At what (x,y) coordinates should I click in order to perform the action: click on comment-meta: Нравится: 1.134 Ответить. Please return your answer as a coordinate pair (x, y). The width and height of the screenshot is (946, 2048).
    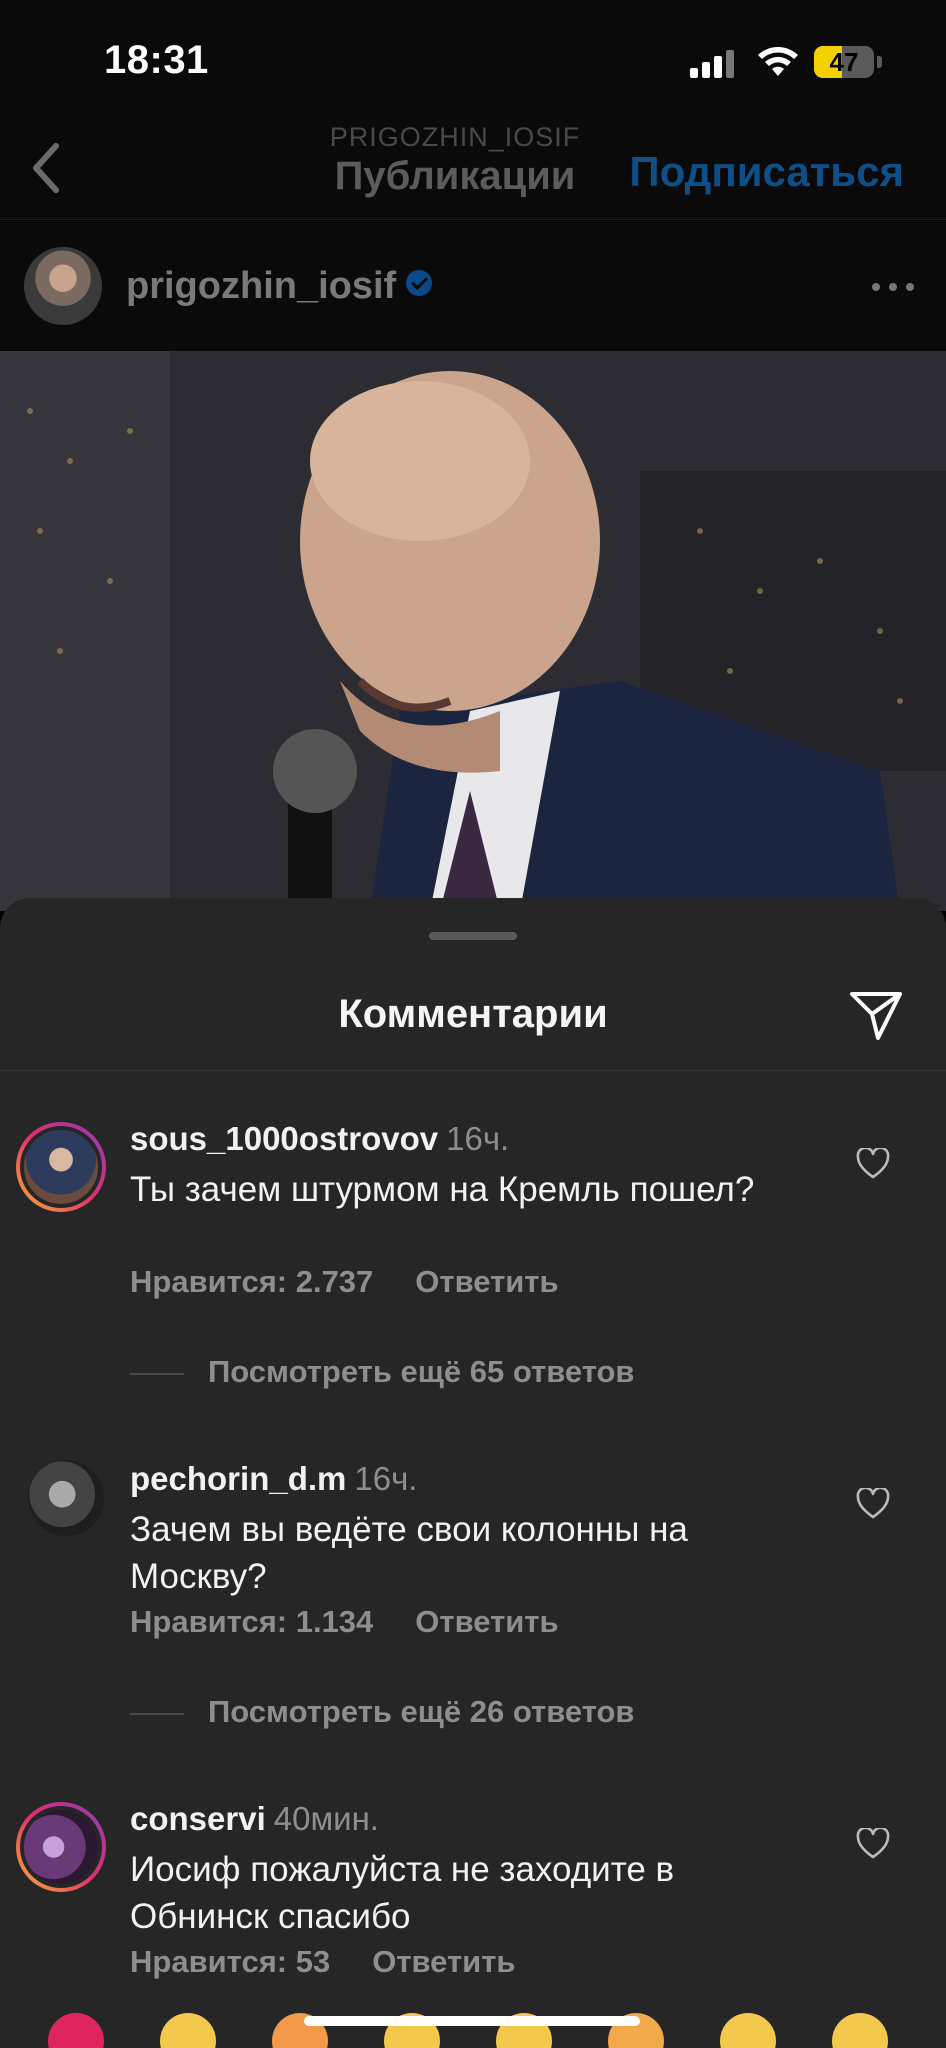
    Looking at the image, I should click on (344, 1622).